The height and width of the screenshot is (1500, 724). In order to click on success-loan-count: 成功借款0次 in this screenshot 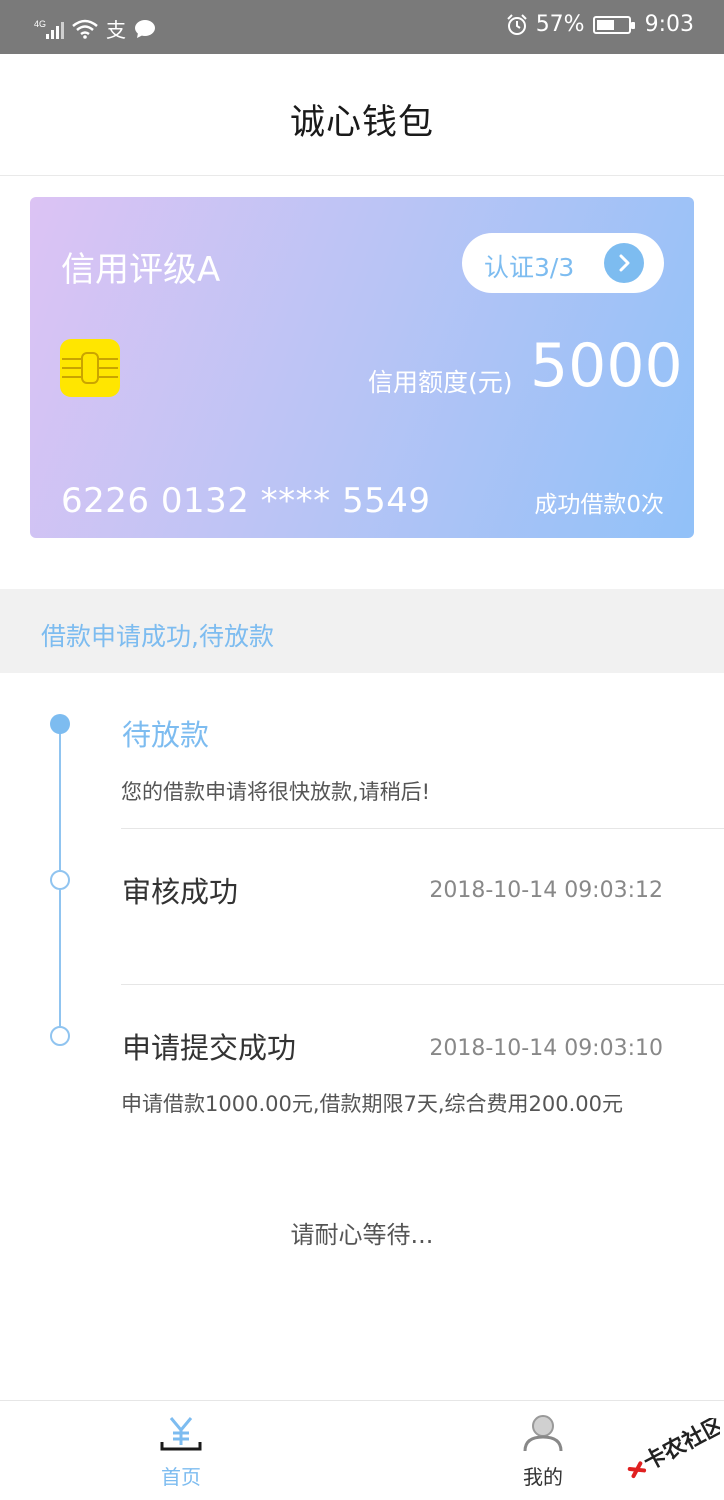, I will do `click(599, 505)`.